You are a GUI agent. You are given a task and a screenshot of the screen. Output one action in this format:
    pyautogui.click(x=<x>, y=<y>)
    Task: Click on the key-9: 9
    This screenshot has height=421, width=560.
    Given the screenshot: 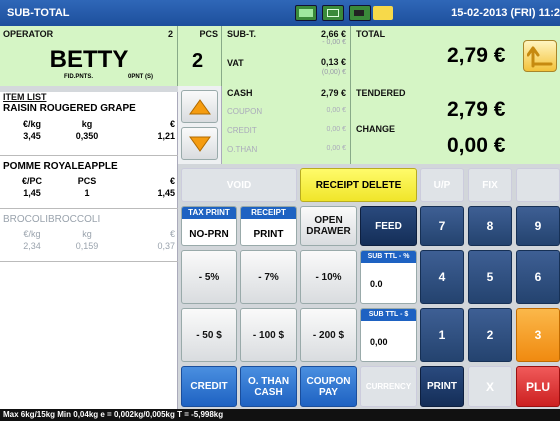 What is the action you would take?
    pyautogui.click(x=538, y=226)
    